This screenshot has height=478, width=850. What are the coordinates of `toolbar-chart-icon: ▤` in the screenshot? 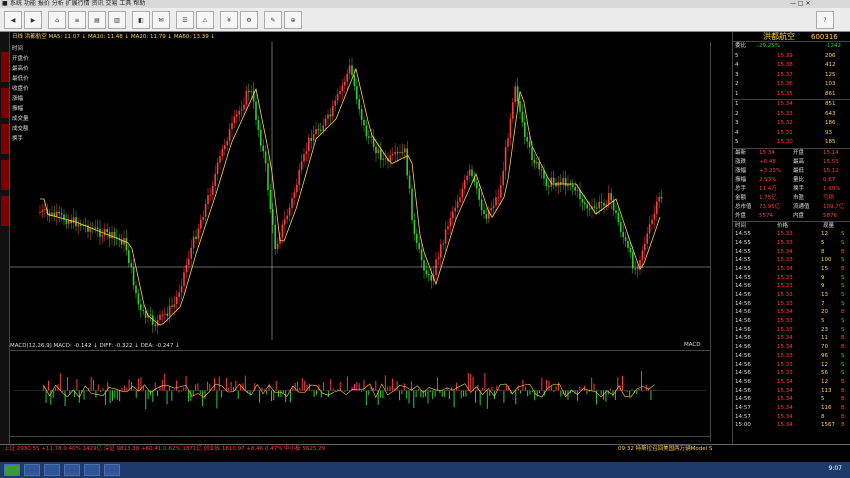 It's located at (97, 20).